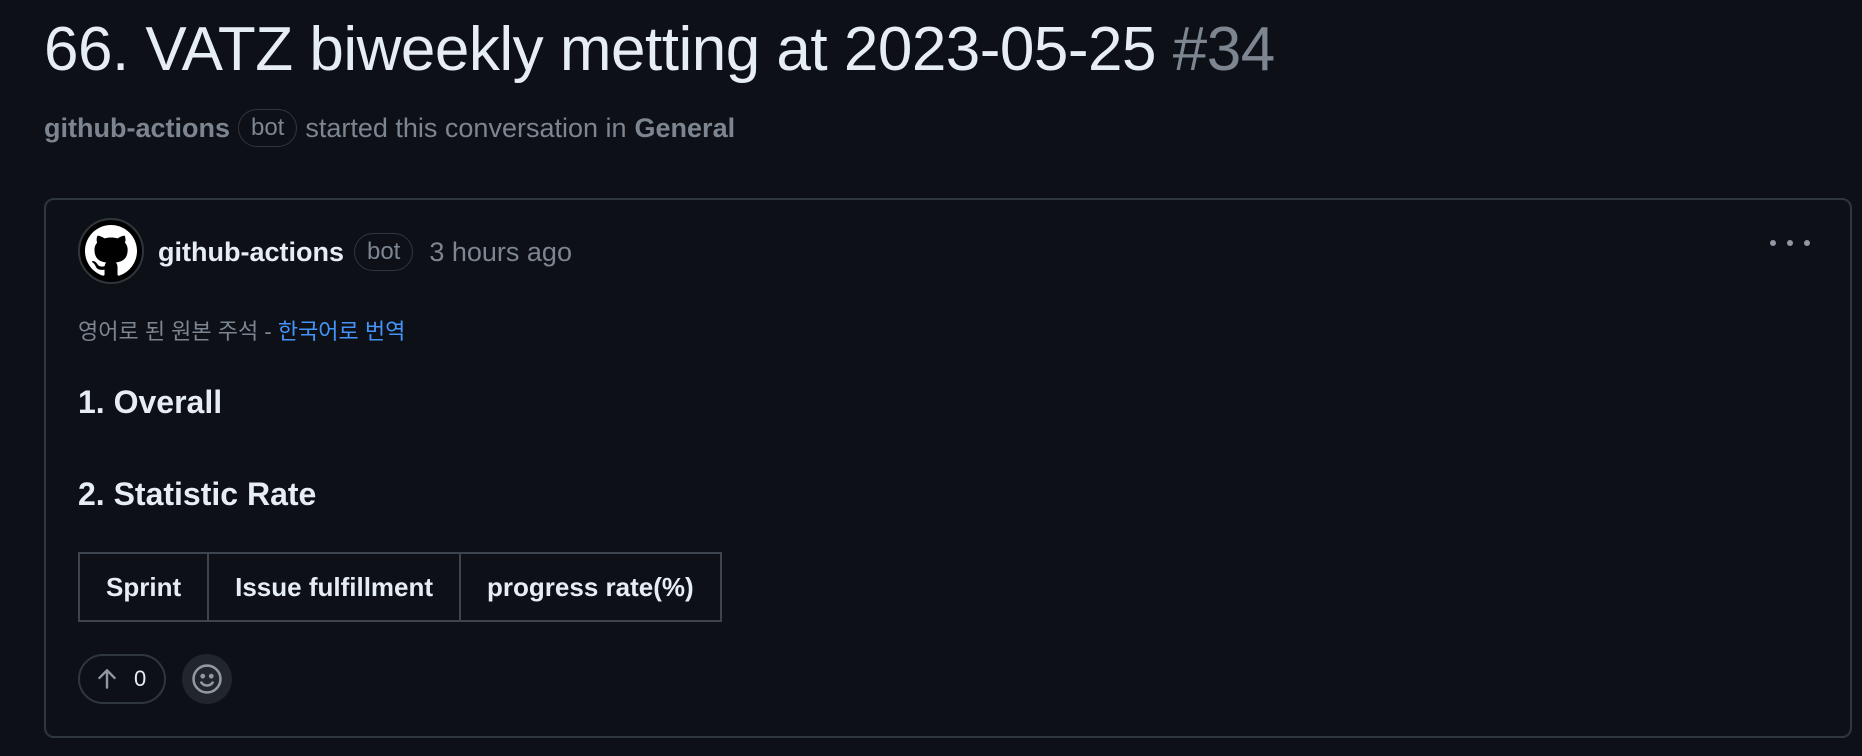 Image resolution: width=1862 pixels, height=756 pixels. I want to click on translation-bar: 영어로 된 원본 주석 - 한국어로 번역, so click(241, 330).